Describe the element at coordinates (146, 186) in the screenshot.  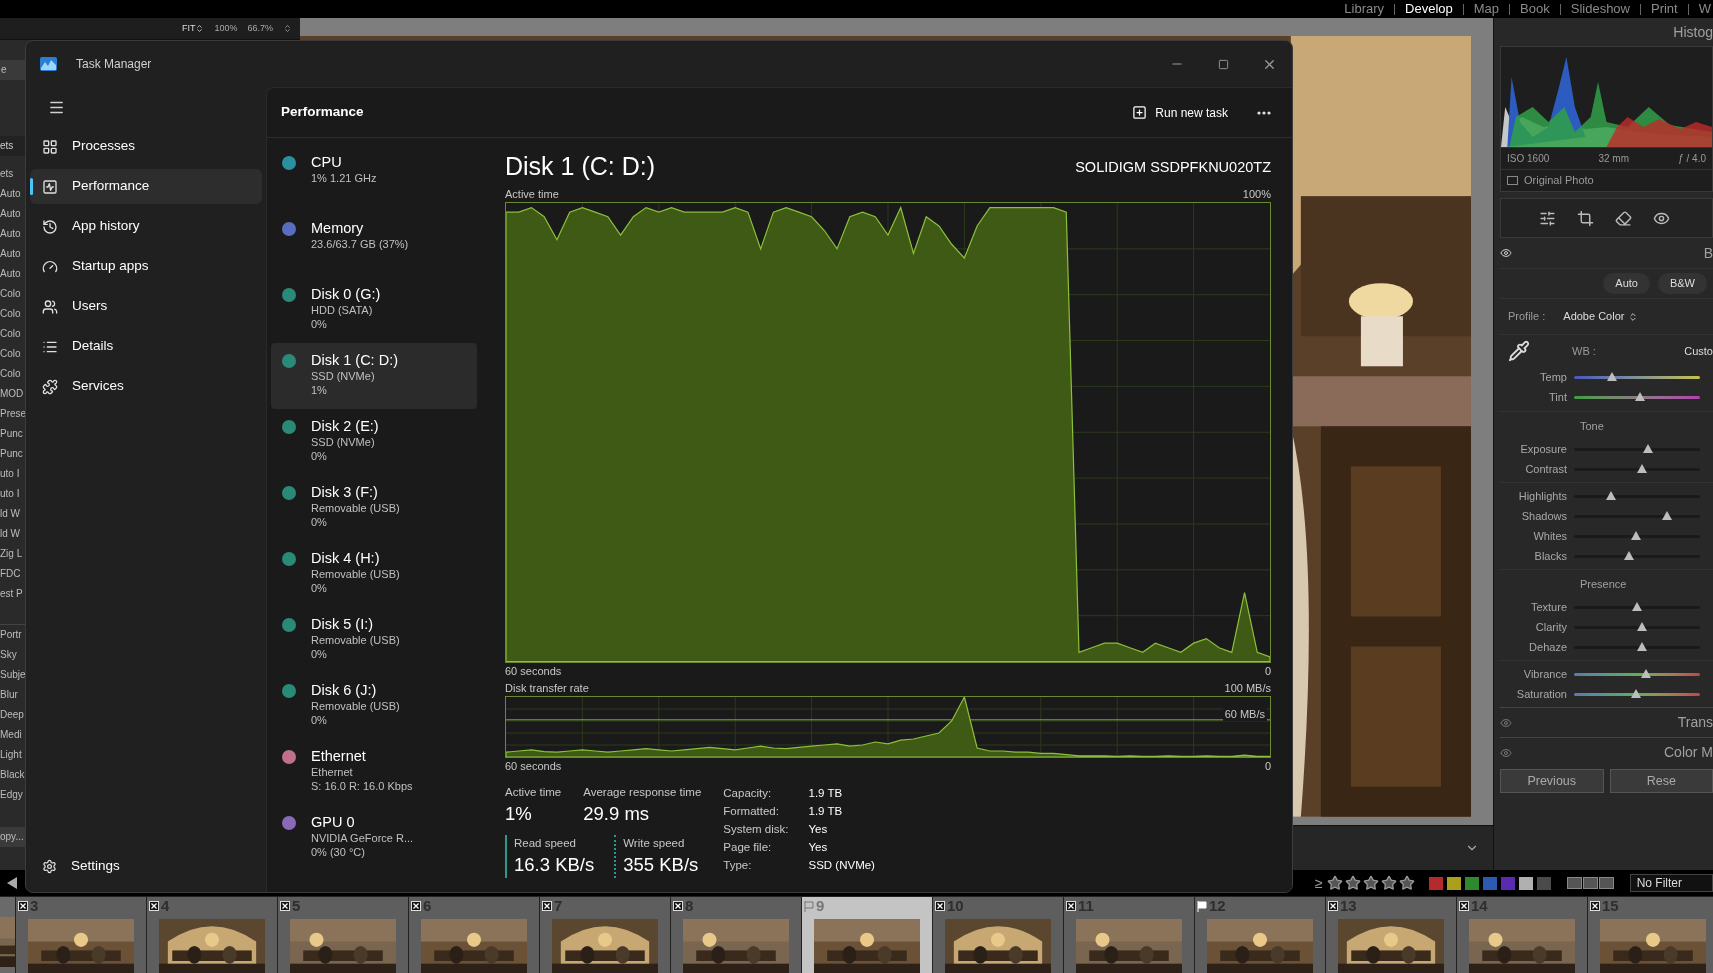
I see `nav-item: Performance` at that location.